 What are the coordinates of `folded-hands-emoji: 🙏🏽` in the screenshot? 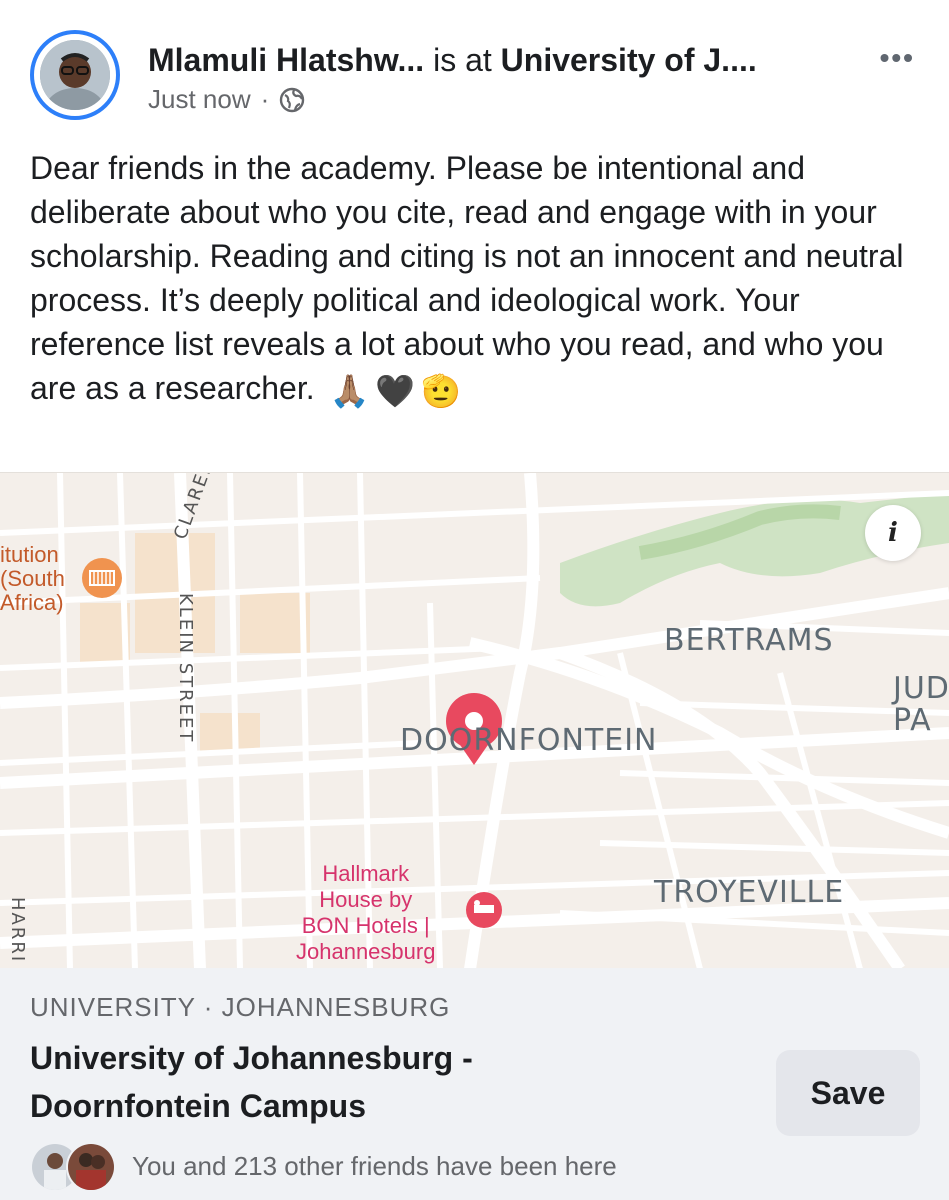 It's located at (349, 390).